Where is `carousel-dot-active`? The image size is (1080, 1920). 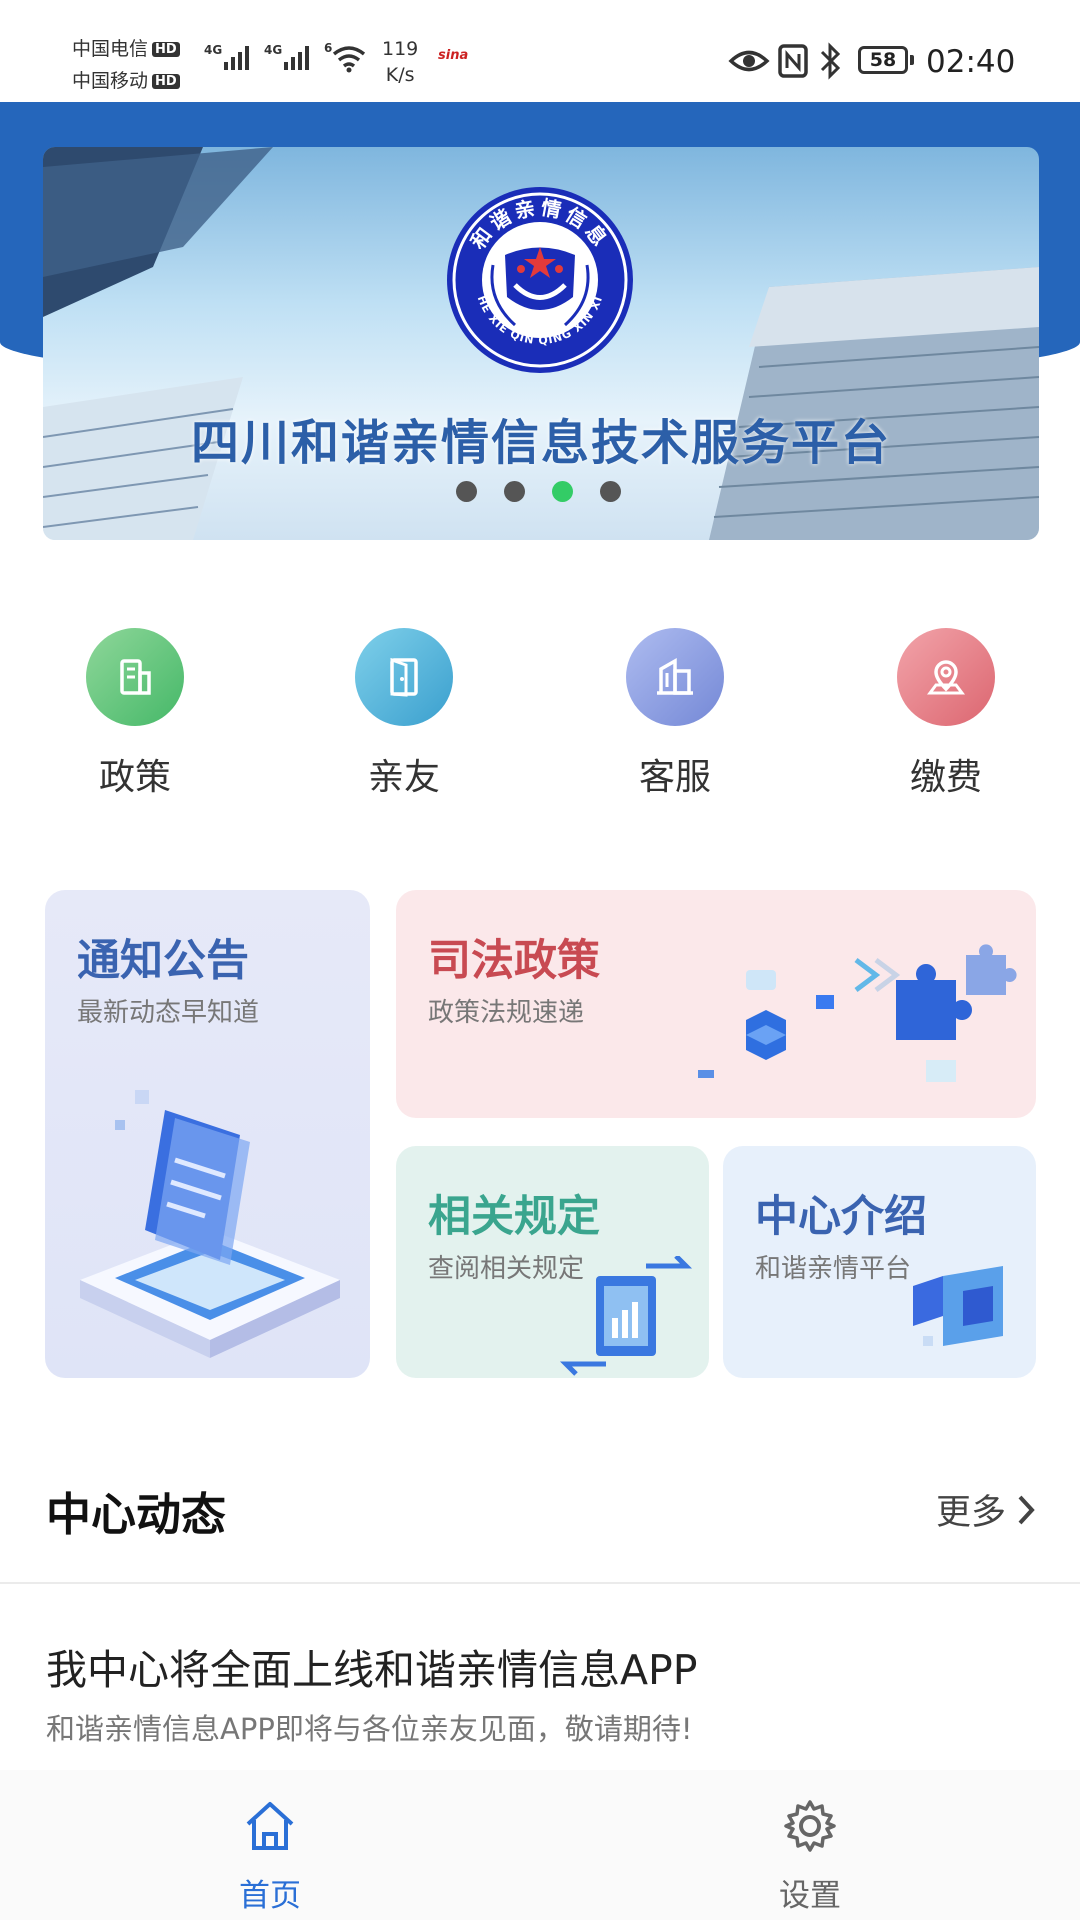 carousel-dot-active is located at coordinates (562, 491).